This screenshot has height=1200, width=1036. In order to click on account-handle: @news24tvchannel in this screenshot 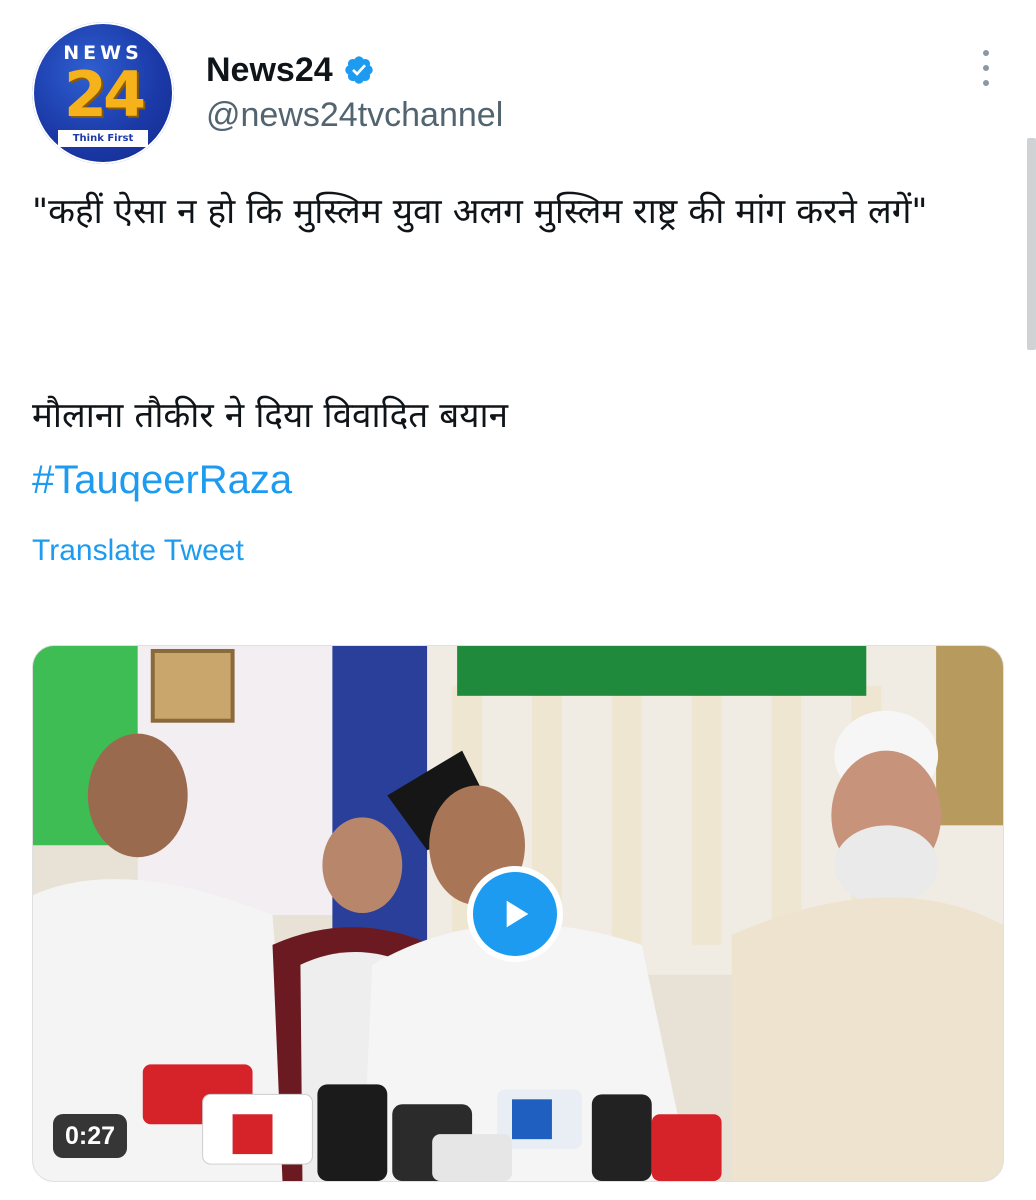, I will do `click(354, 115)`.